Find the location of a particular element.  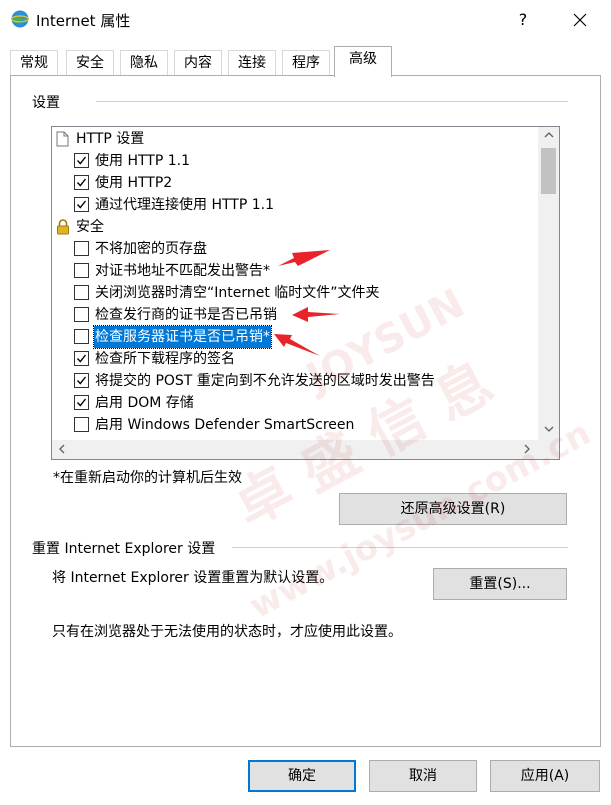

document-icon is located at coordinates (63, 139).